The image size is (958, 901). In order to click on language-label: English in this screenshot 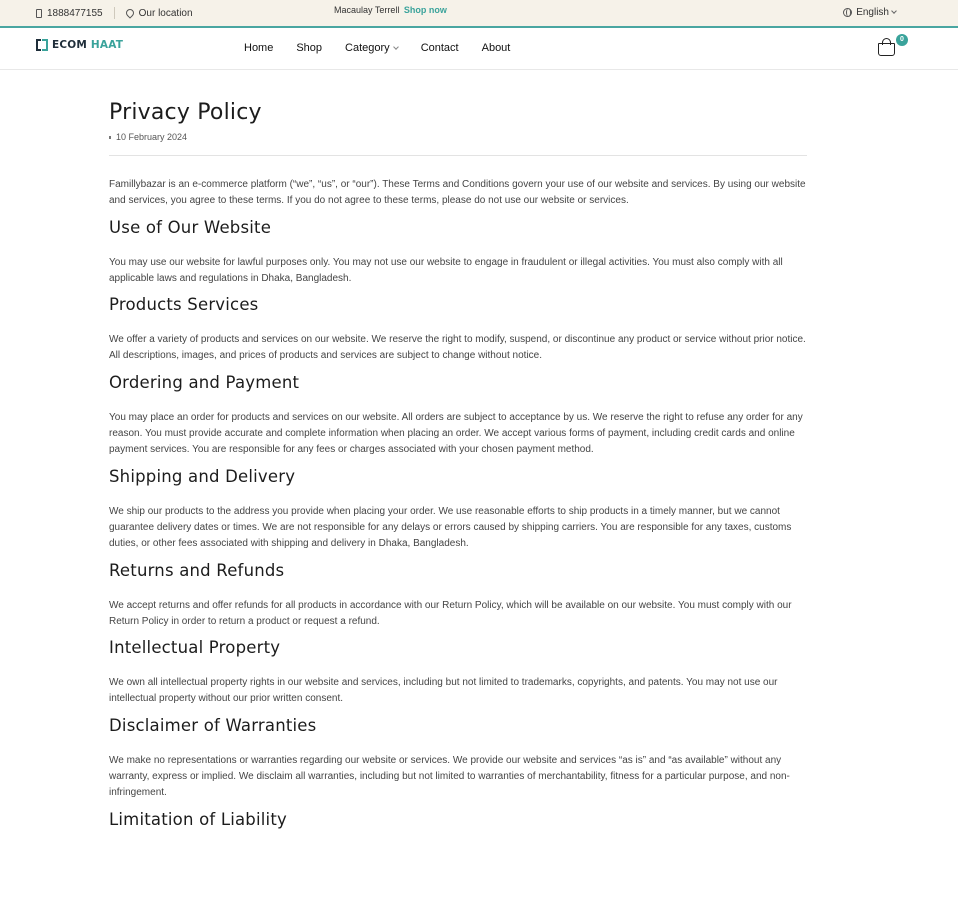, I will do `click(872, 12)`.